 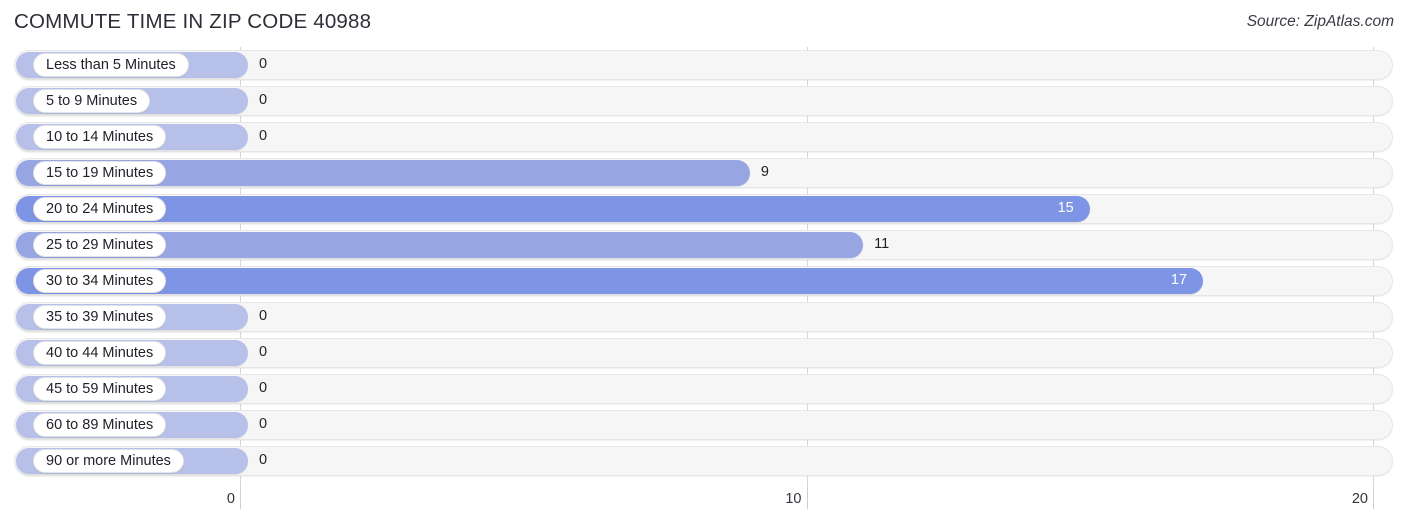 I want to click on category-label-pill: 40 to 44 Minutes, so click(x=100, y=353).